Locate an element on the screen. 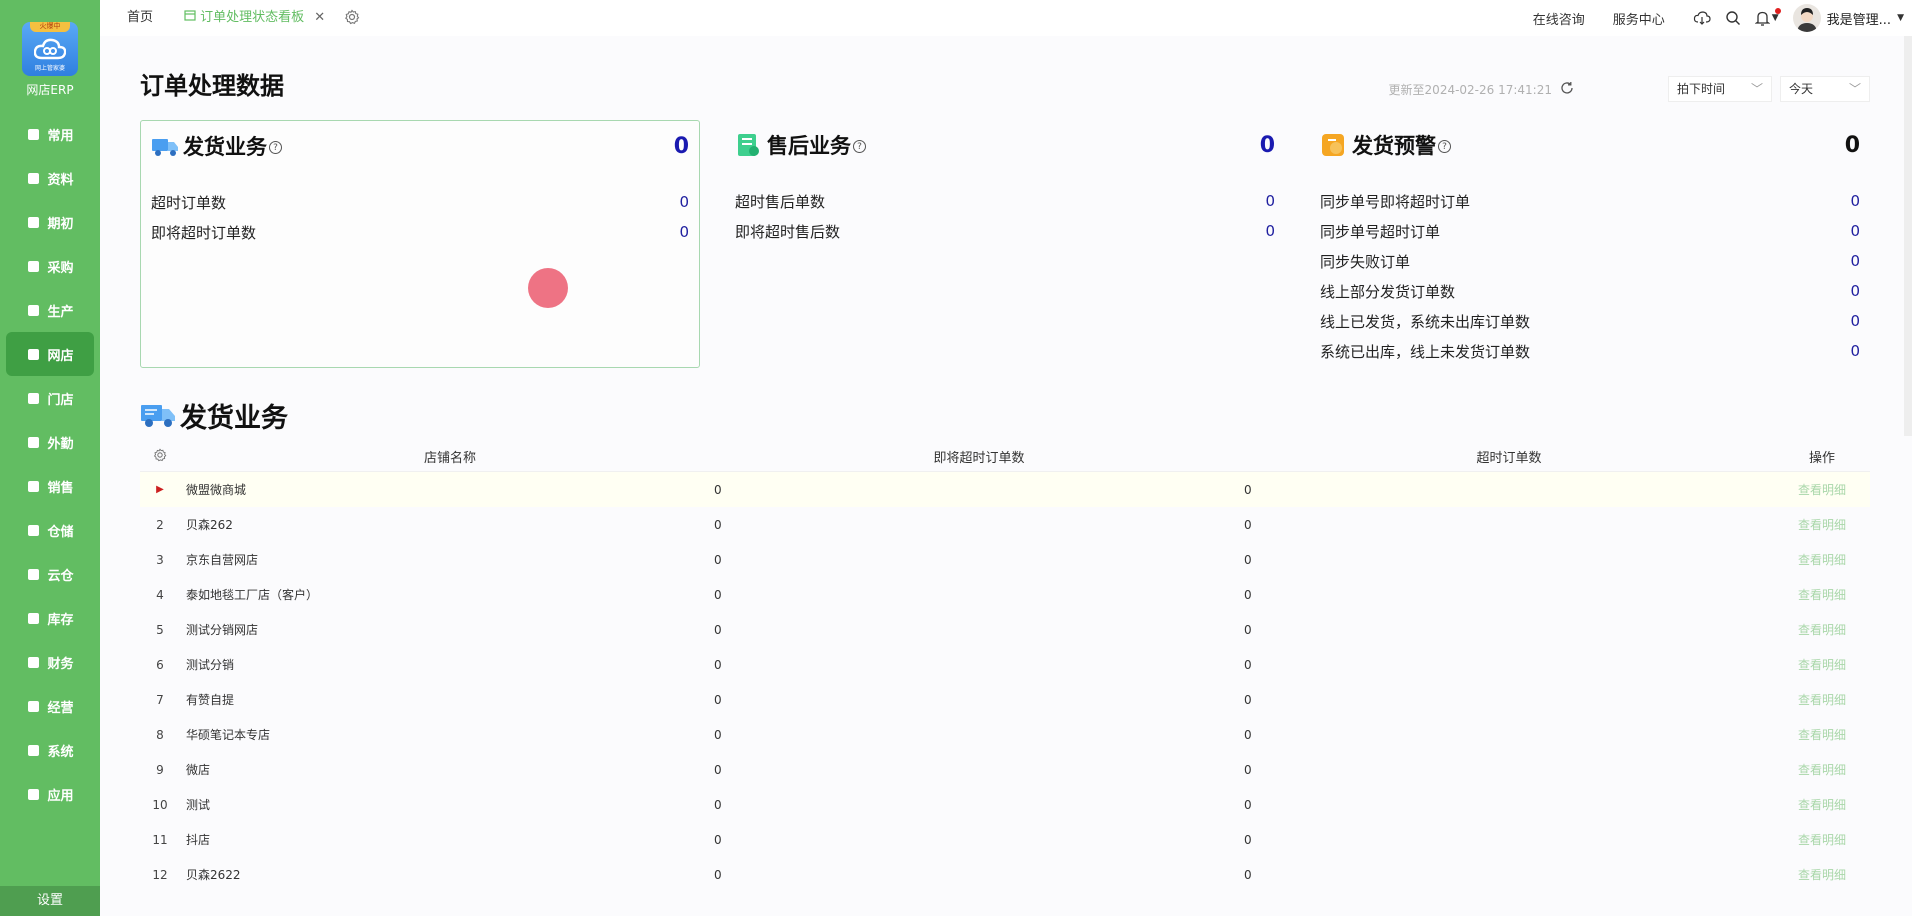 Image resolution: width=1912 pixels, height=916 pixels. chart-icon is located at coordinates (33, 486).